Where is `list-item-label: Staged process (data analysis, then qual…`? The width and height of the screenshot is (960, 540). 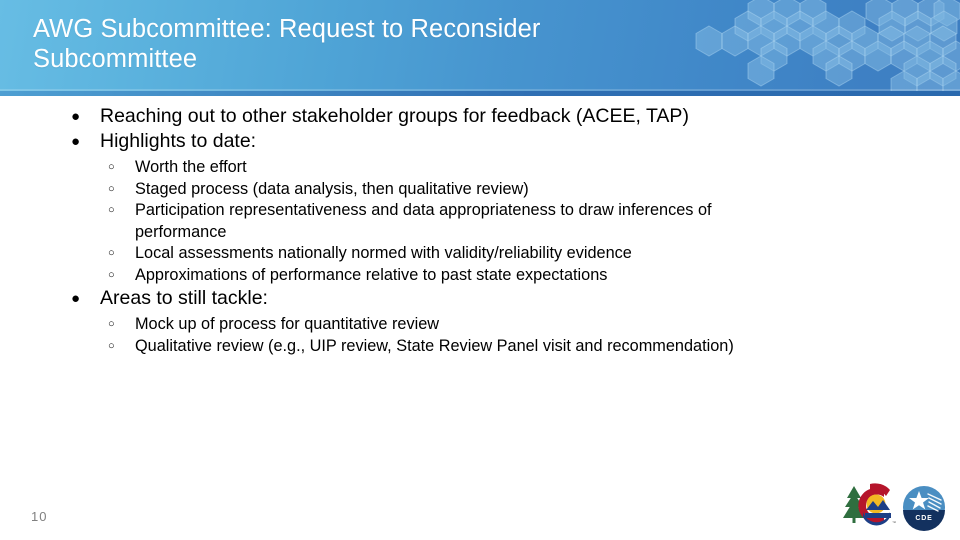
list-item-label: Staged process (data analysis, then qual… is located at coordinates (332, 188).